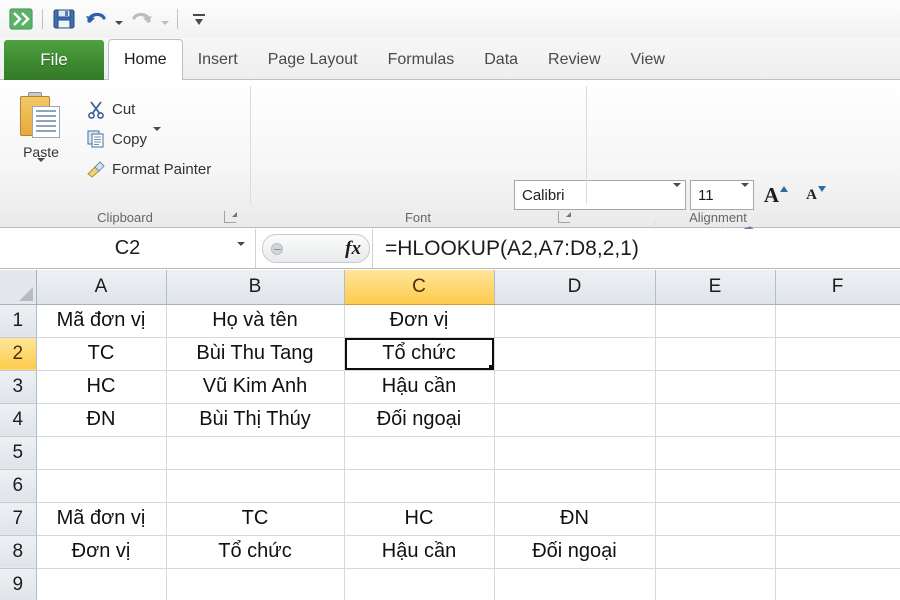 This screenshot has width=900, height=600. What do you see at coordinates (715, 387) in the screenshot?
I see `cell-e3` at bounding box center [715, 387].